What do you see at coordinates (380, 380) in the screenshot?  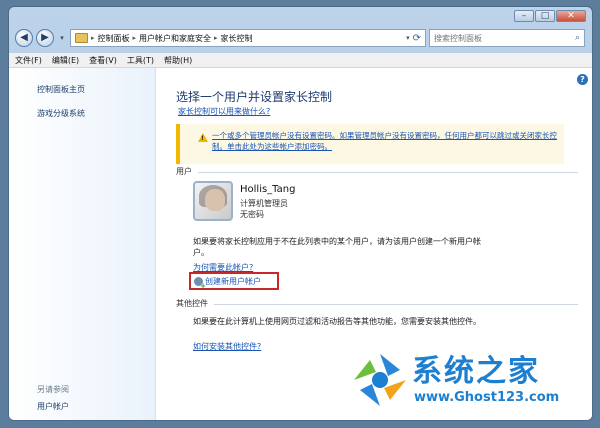 I see `watermark-logo-icon` at bounding box center [380, 380].